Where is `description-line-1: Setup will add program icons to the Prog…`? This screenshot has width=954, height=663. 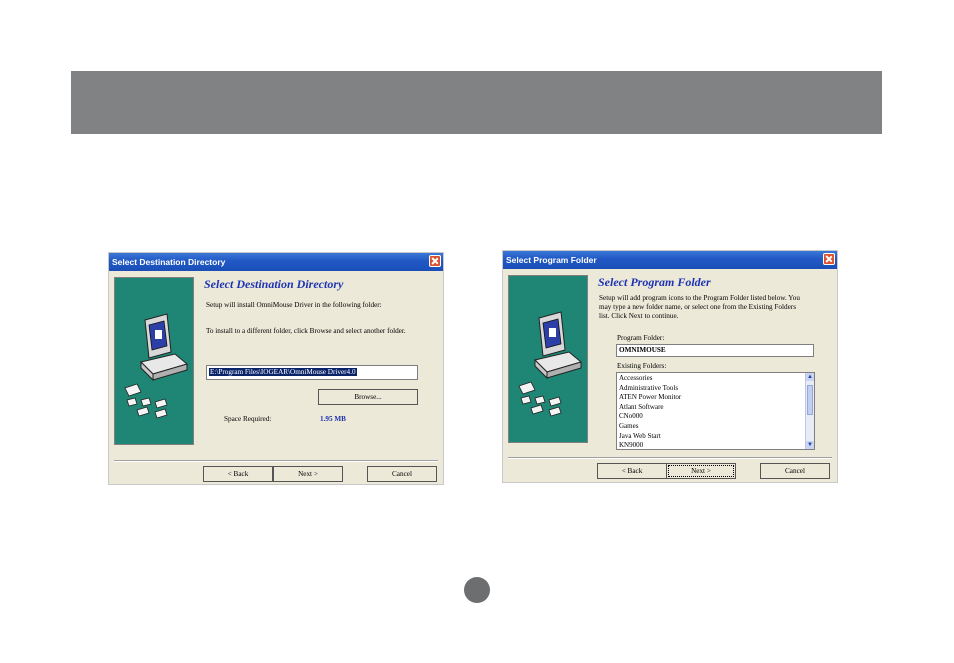
description-line-1: Setup will add program icons to the Prog… is located at coordinates (699, 298).